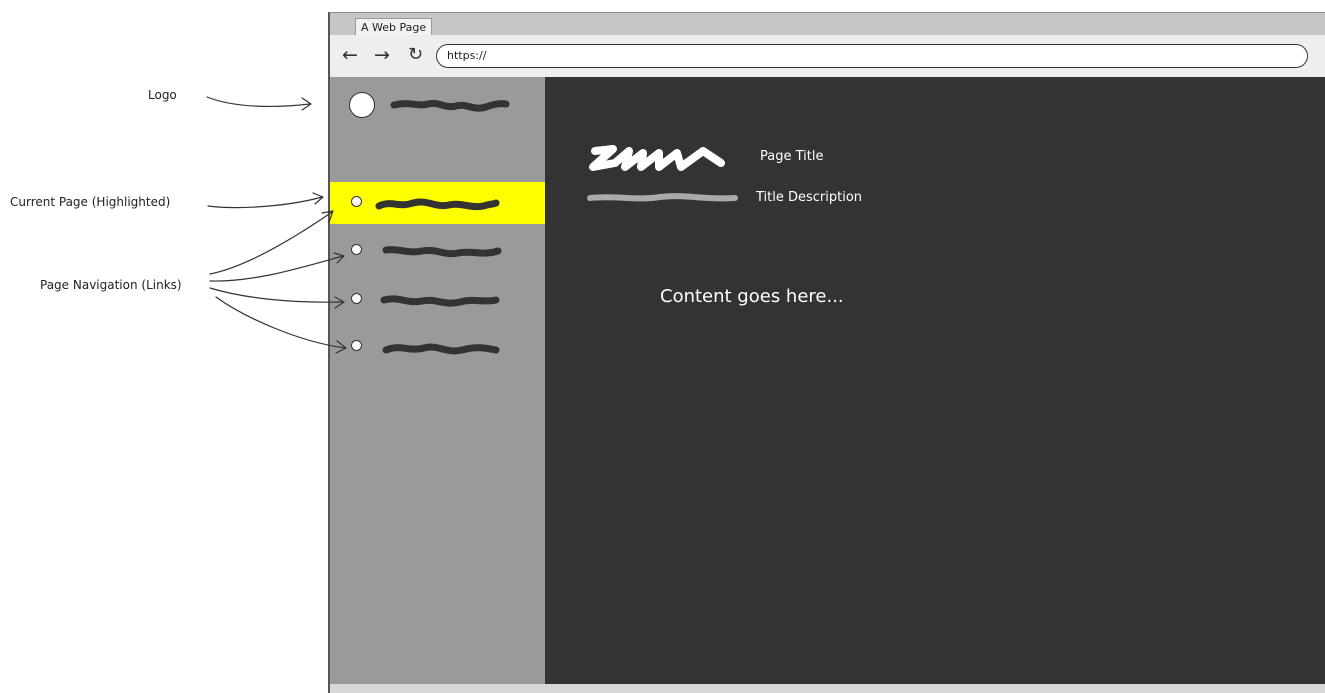 This screenshot has height=693, width=1325. Describe the element at coordinates (872, 56) in the screenshot. I see `address-bar: https://` at that location.